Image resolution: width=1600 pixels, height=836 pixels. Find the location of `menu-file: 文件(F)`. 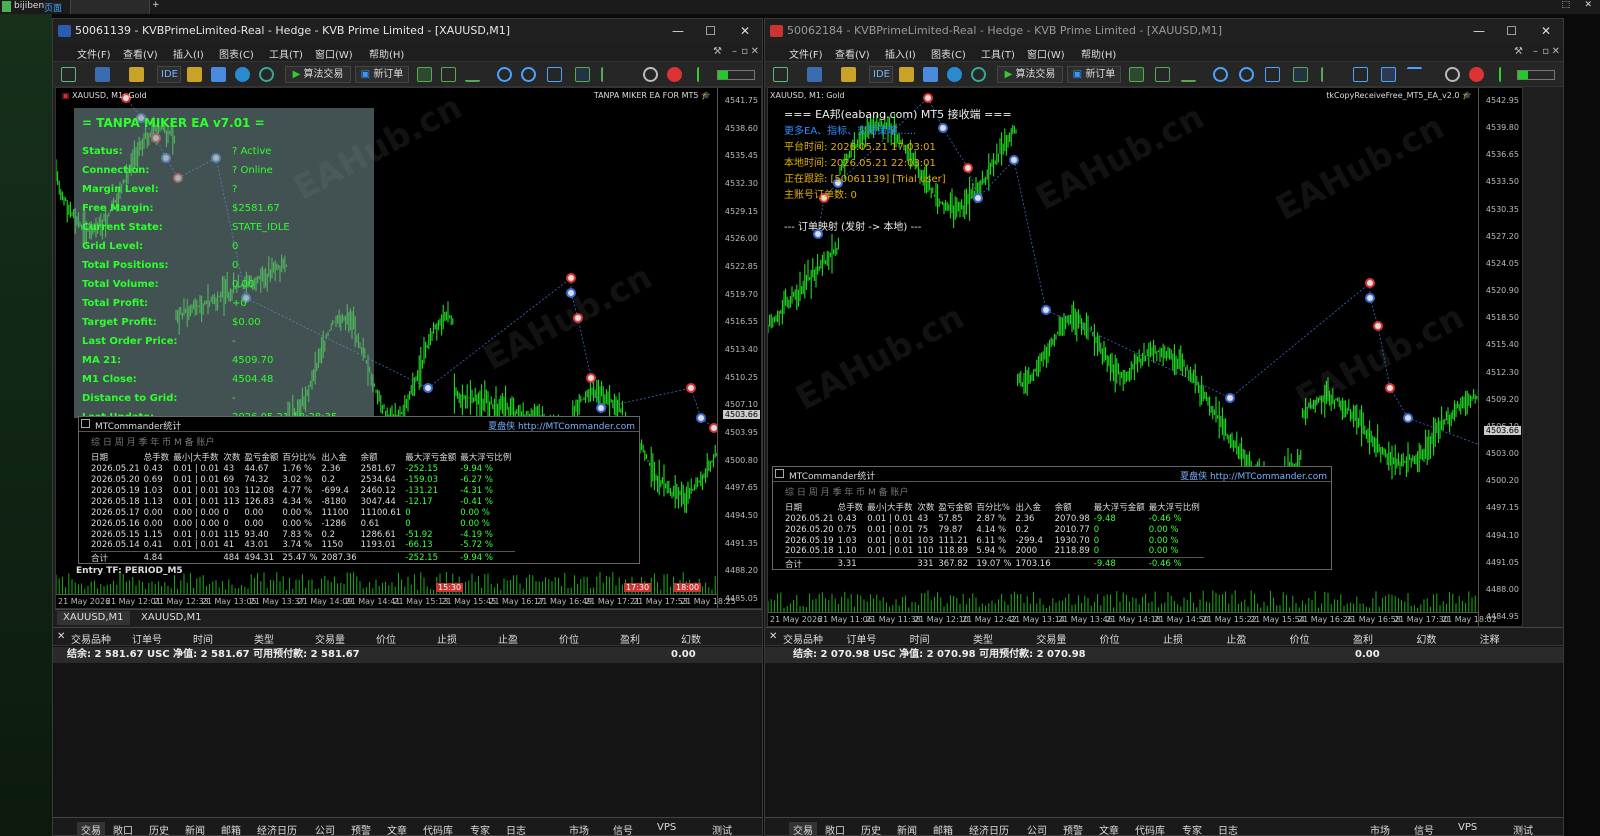

menu-file: 文件(F) is located at coordinates (94, 53).